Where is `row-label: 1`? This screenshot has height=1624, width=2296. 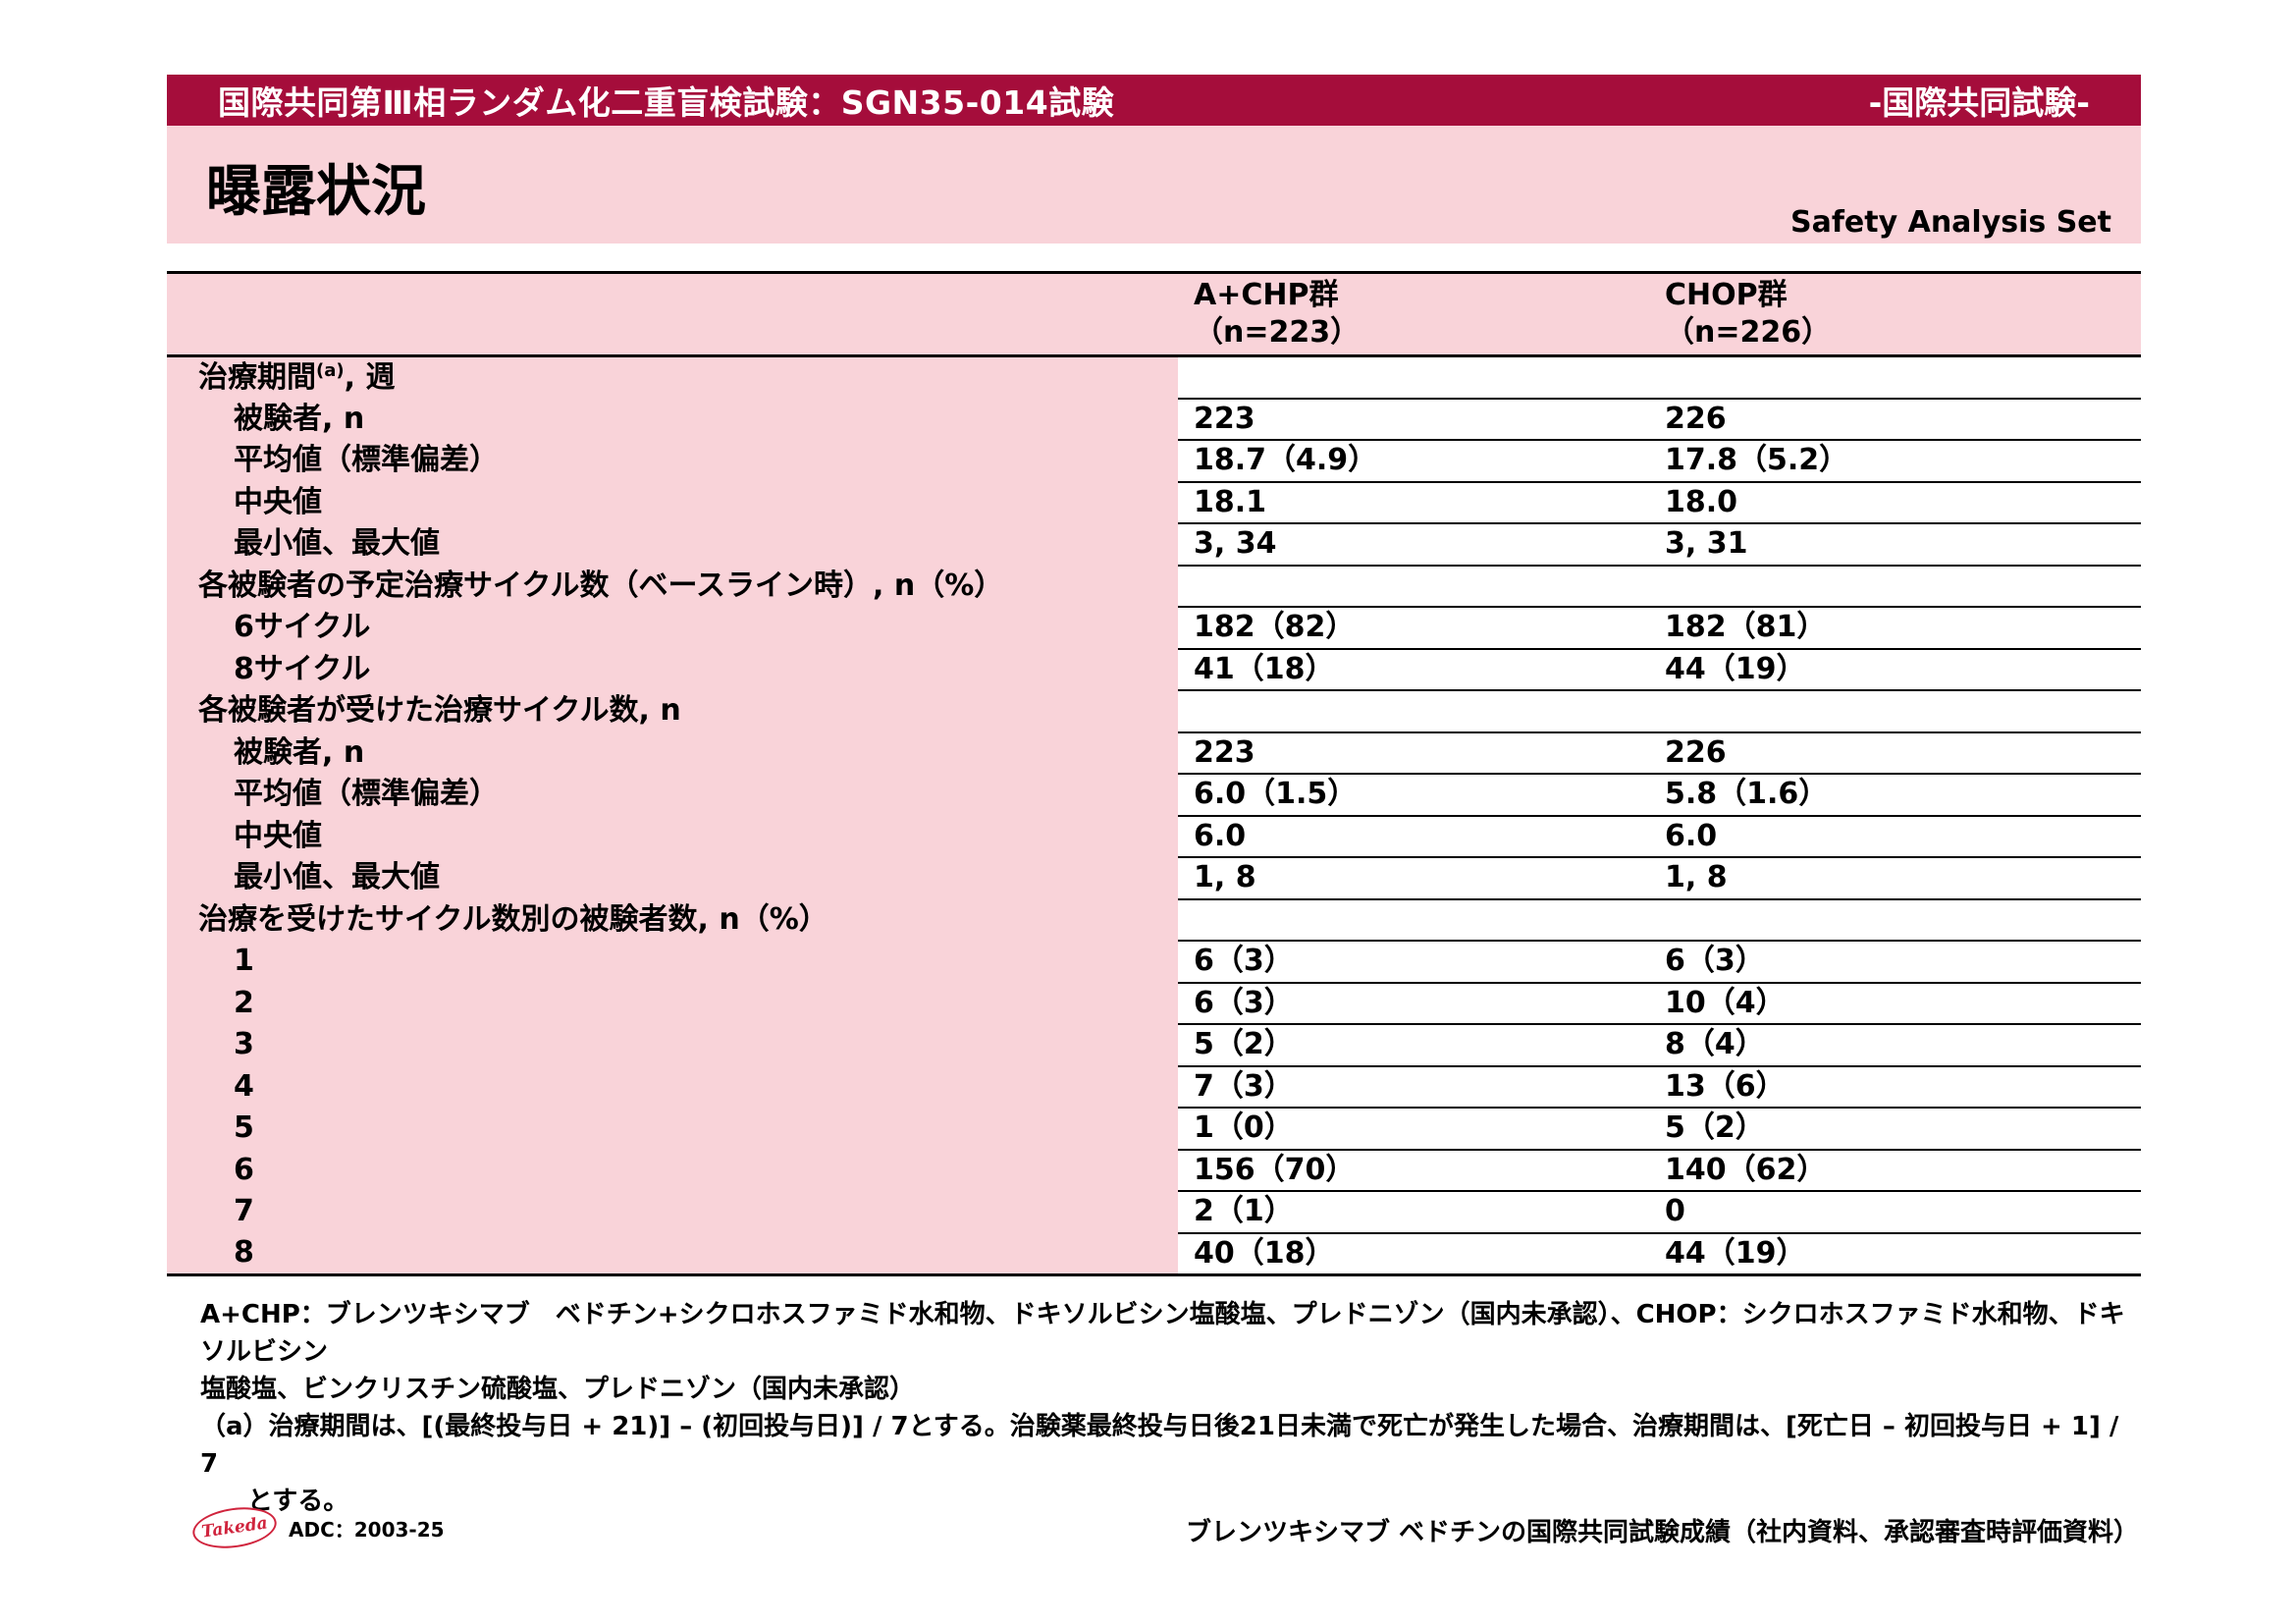
row-label: 1 is located at coordinates (672, 962).